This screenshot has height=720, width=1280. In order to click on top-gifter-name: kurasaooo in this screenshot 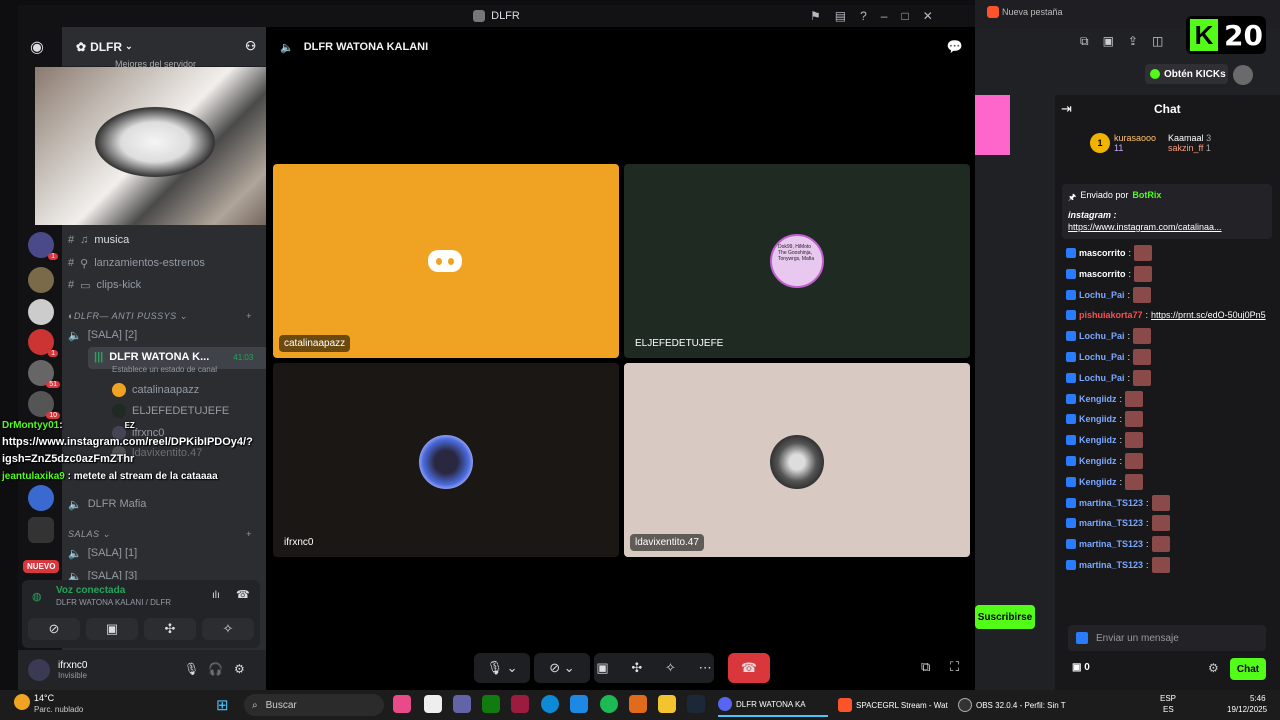, I will do `click(1135, 138)`.